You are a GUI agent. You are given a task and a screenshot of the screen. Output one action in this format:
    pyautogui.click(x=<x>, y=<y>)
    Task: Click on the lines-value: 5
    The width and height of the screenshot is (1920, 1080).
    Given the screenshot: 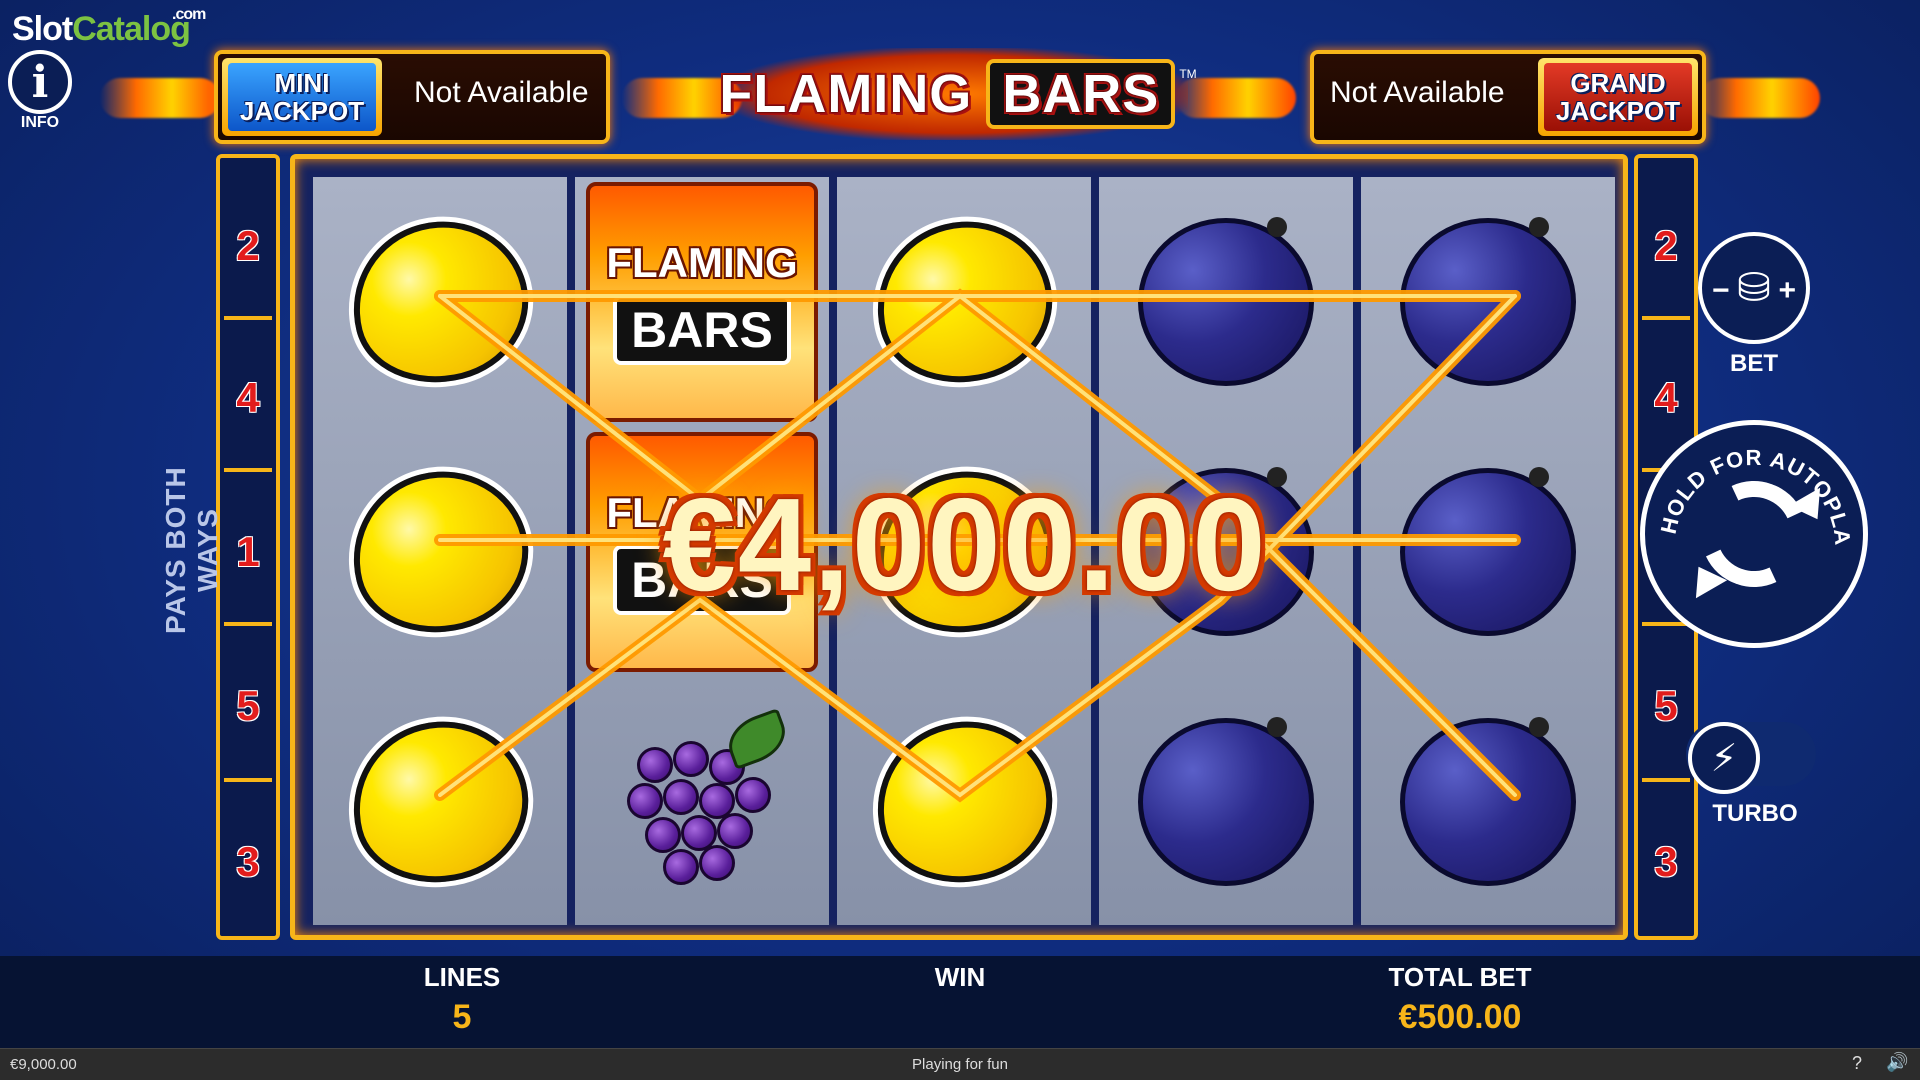 What is the action you would take?
    pyautogui.click(x=462, y=1017)
    